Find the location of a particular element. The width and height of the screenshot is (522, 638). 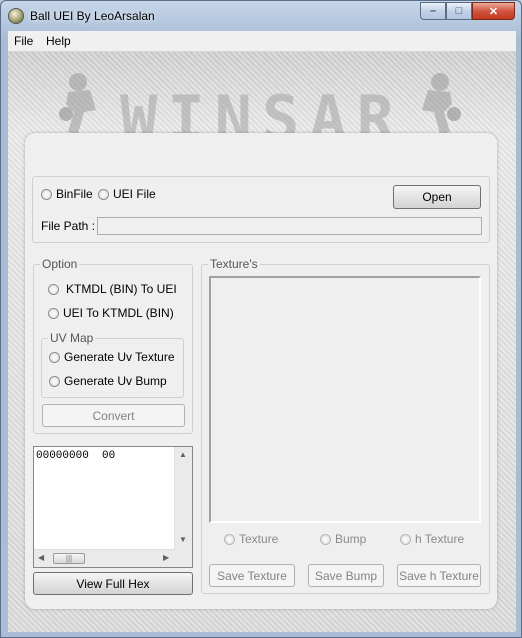

scroll-left-icon: ◀ is located at coordinates (41, 557).